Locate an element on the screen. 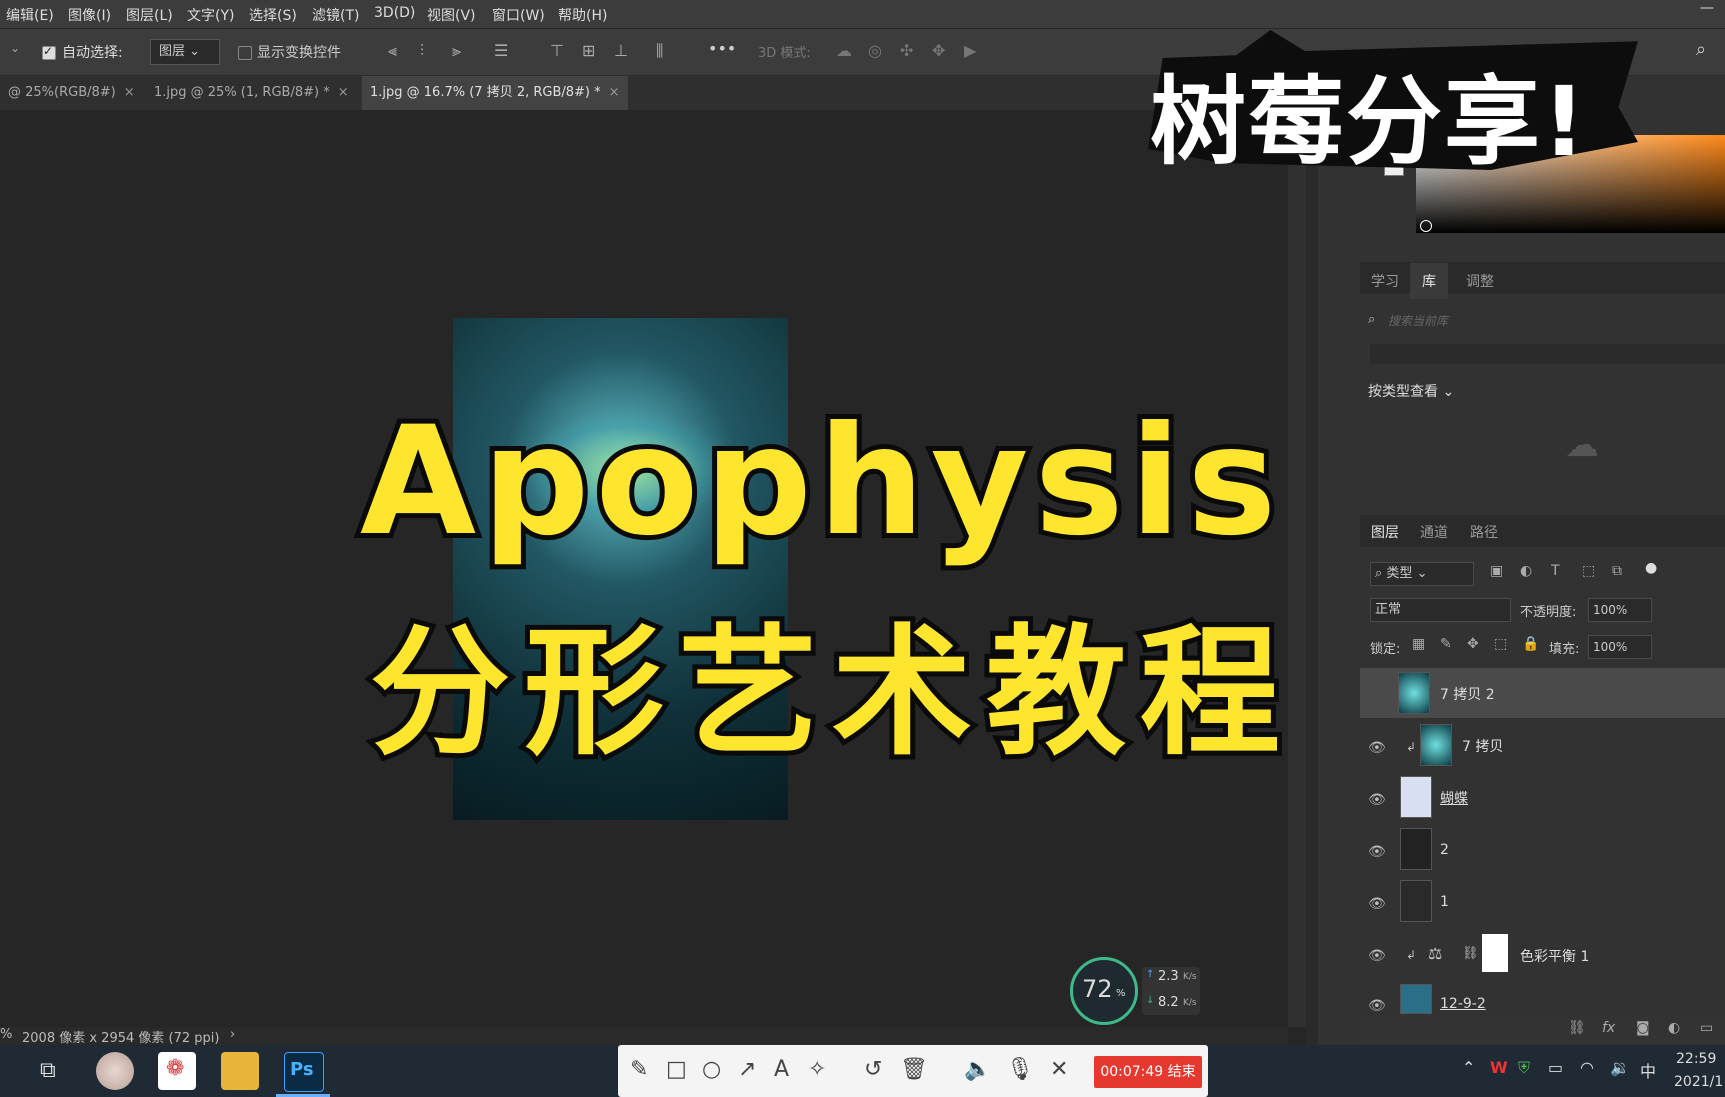 The width and height of the screenshot is (1725, 1097). view-by-type-dropdown: 按类型查看 ⌄ is located at coordinates (1411, 391).